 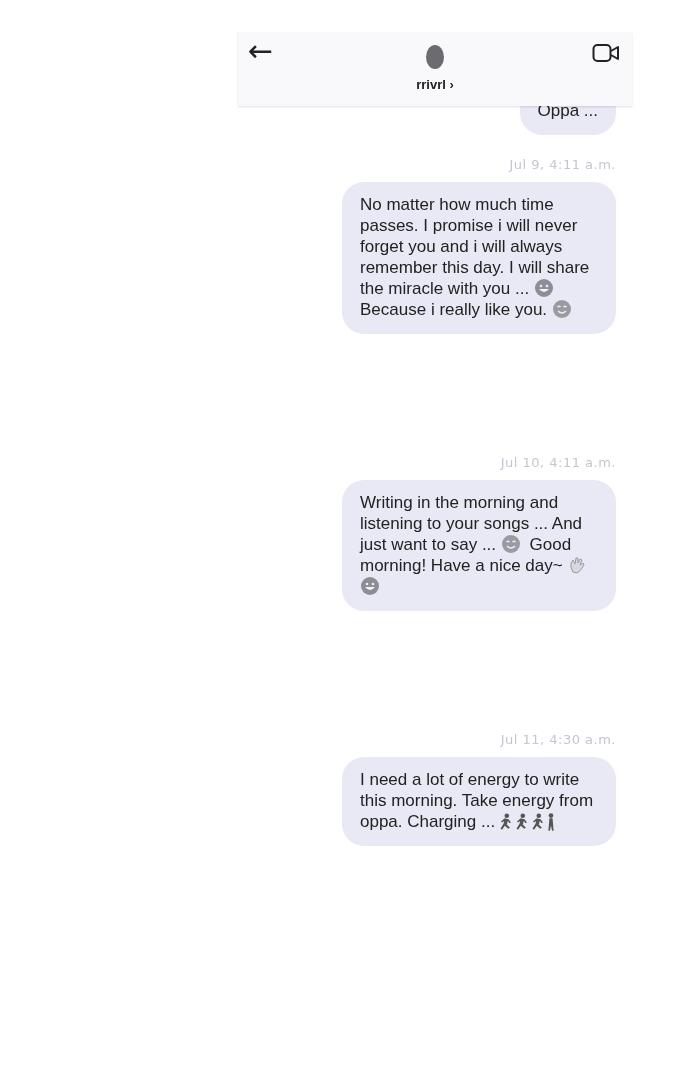 I want to click on message-bubble: Writing in the morning and listening to your songs ... And just want to say ... Good morning! Have a nice day~, so click(x=479, y=545).